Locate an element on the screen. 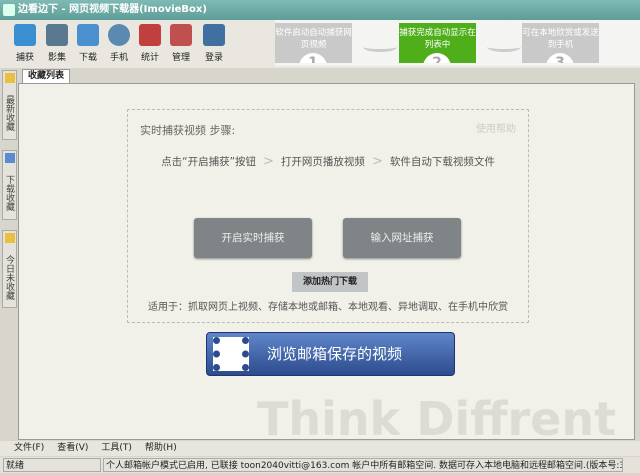 Image resolution: width=640 pixels, height=475 pixels. url-capture-button: 输入网址捕获 is located at coordinates (402, 238).